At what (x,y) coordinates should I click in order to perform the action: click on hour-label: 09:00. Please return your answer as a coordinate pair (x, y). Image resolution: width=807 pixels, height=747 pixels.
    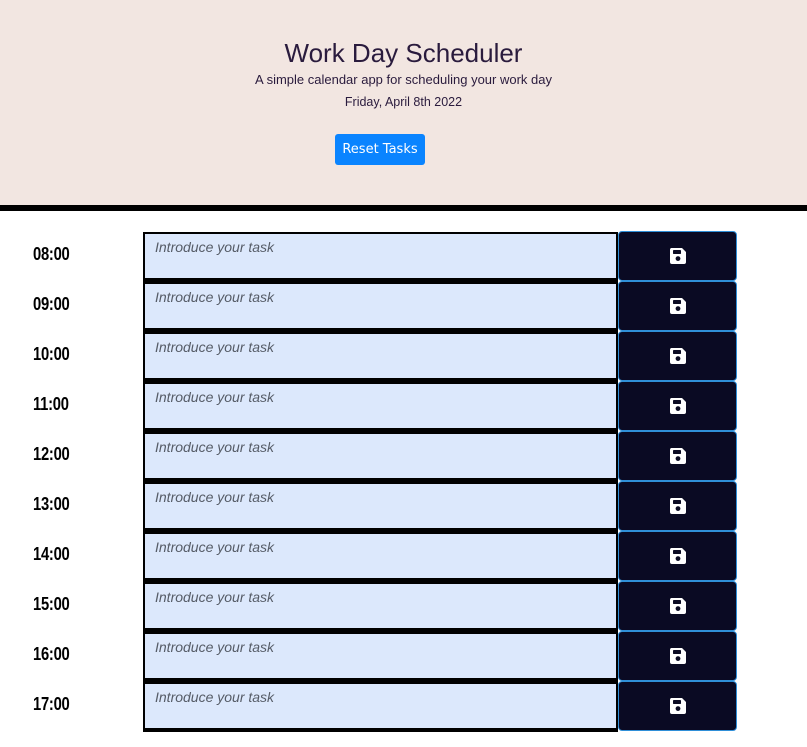
    Looking at the image, I should click on (51, 304).